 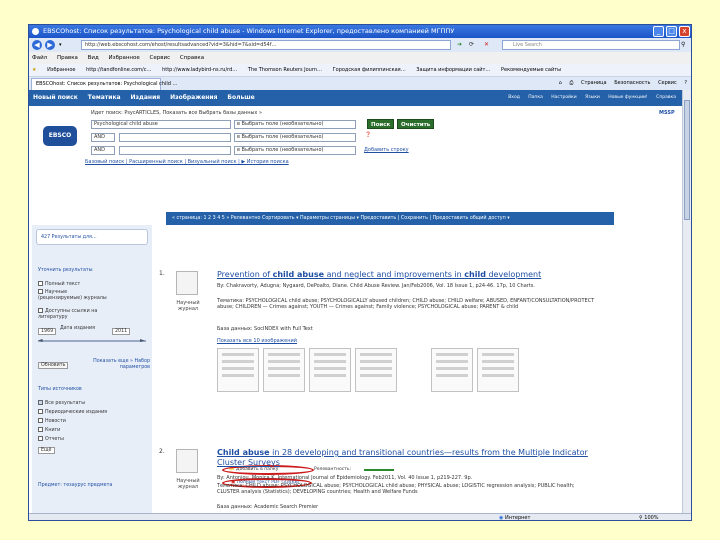 What do you see at coordinates (192, 58) in the screenshot?
I see `menu-help: Справка` at bounding box center [192, 58].